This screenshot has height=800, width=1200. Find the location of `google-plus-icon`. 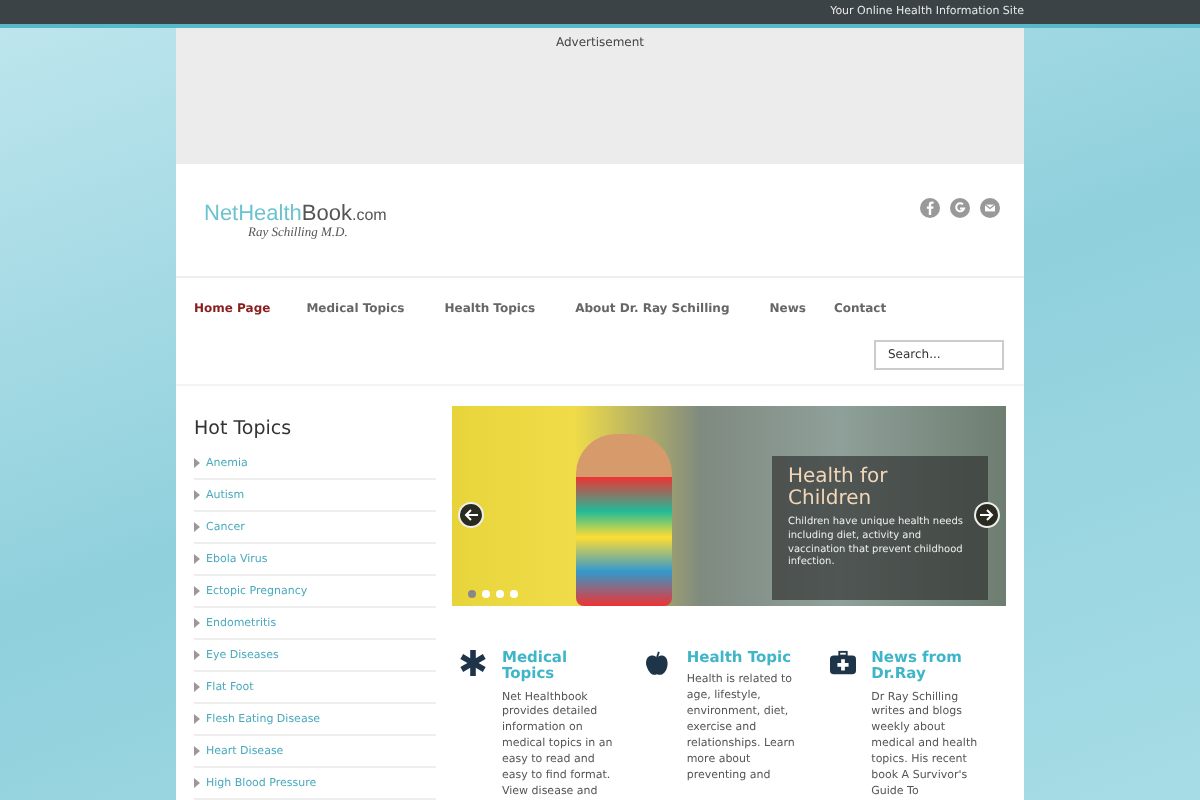

google-plus-icon is located at coordinates (960, 208).